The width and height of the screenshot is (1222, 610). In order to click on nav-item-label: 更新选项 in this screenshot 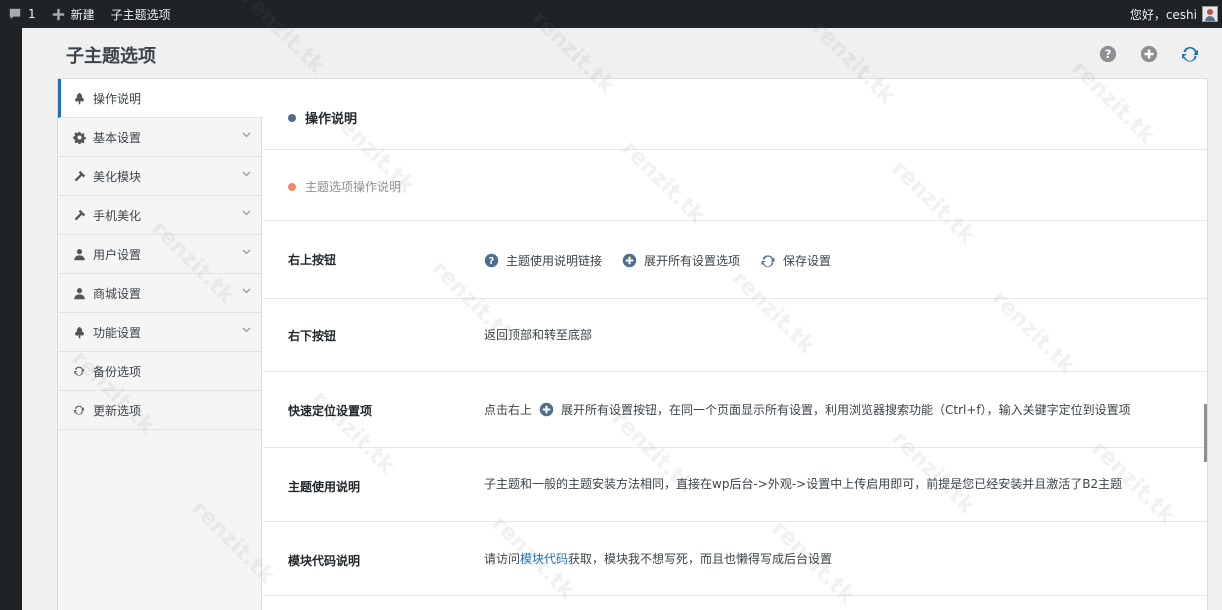, I will do `click(117, 410)`.